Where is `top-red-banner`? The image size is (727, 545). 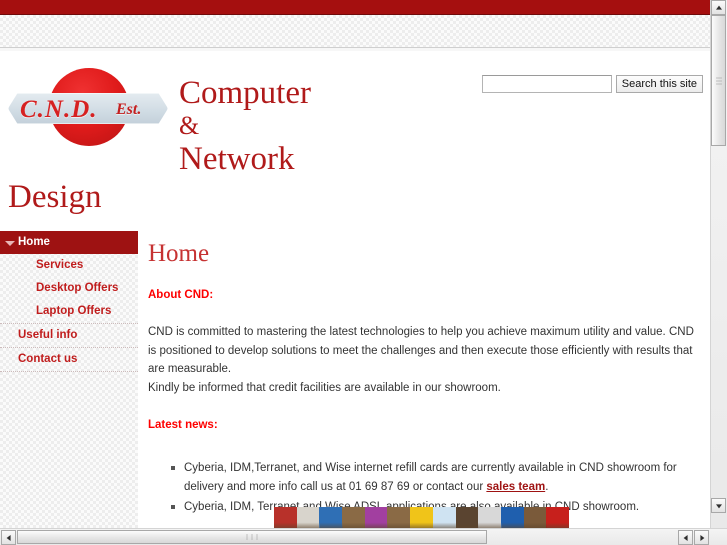
top-red-banner is located at coordinates (355, 7).